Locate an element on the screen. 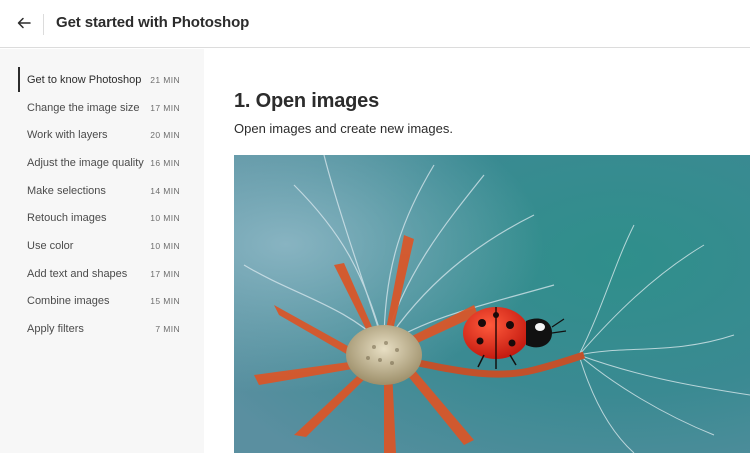 The image size is (750, 453). back-button is located at coordinates (24, 25).